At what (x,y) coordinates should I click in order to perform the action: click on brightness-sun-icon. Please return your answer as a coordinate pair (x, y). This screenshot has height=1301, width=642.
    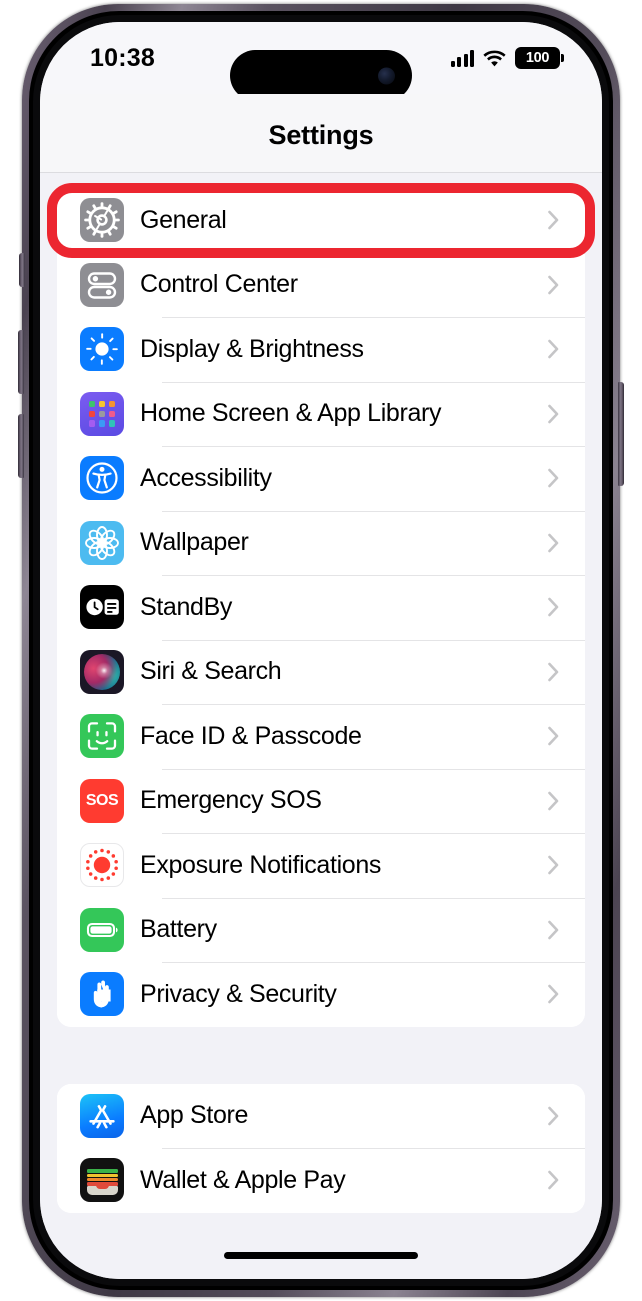
    Looking at the image, I should click on (102, 349).